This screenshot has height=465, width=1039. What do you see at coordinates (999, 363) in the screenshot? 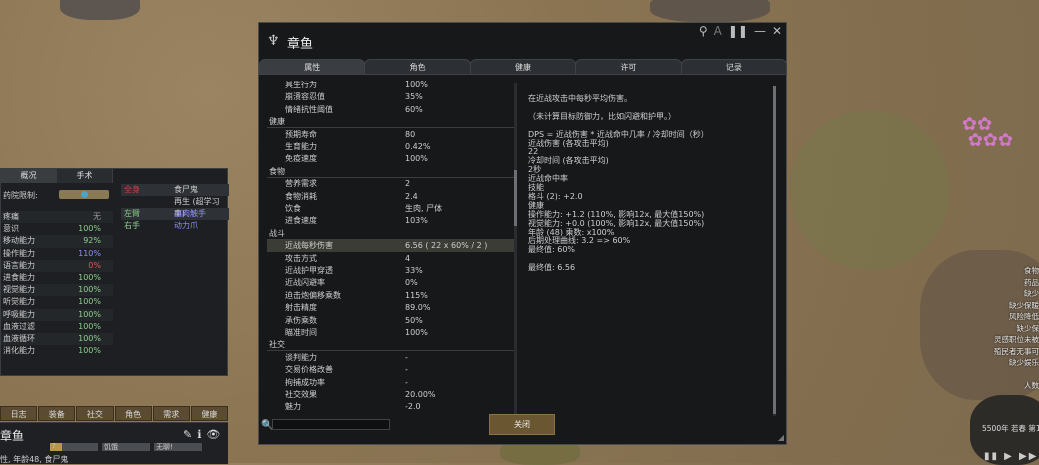
I see `alert-item: 缺少娱乐` at bounding box center [999, 363].